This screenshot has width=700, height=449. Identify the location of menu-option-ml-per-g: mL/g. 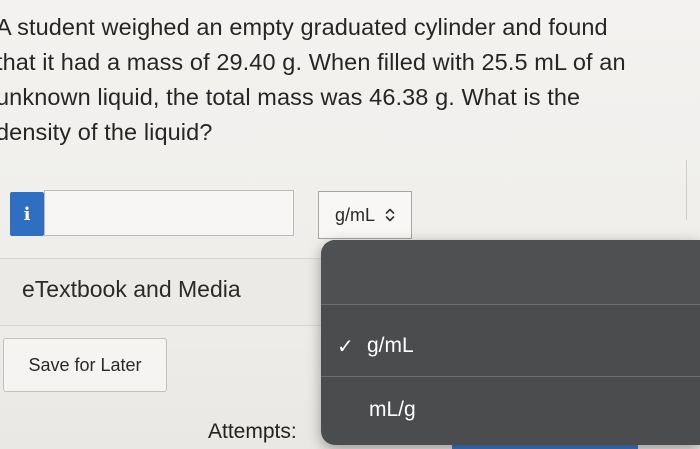
(510, 410).